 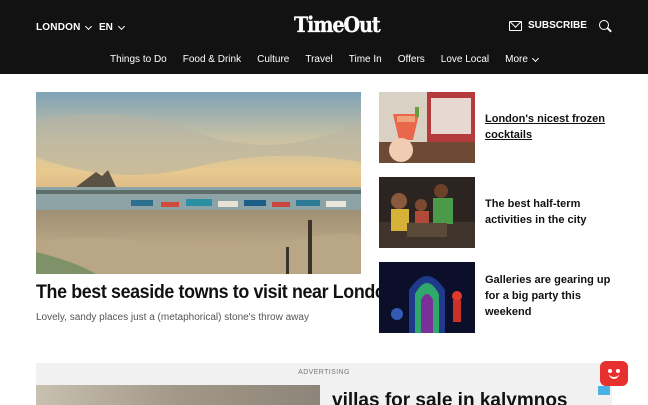 I want to click on card-image-half-term, so click(x=427, y=212).